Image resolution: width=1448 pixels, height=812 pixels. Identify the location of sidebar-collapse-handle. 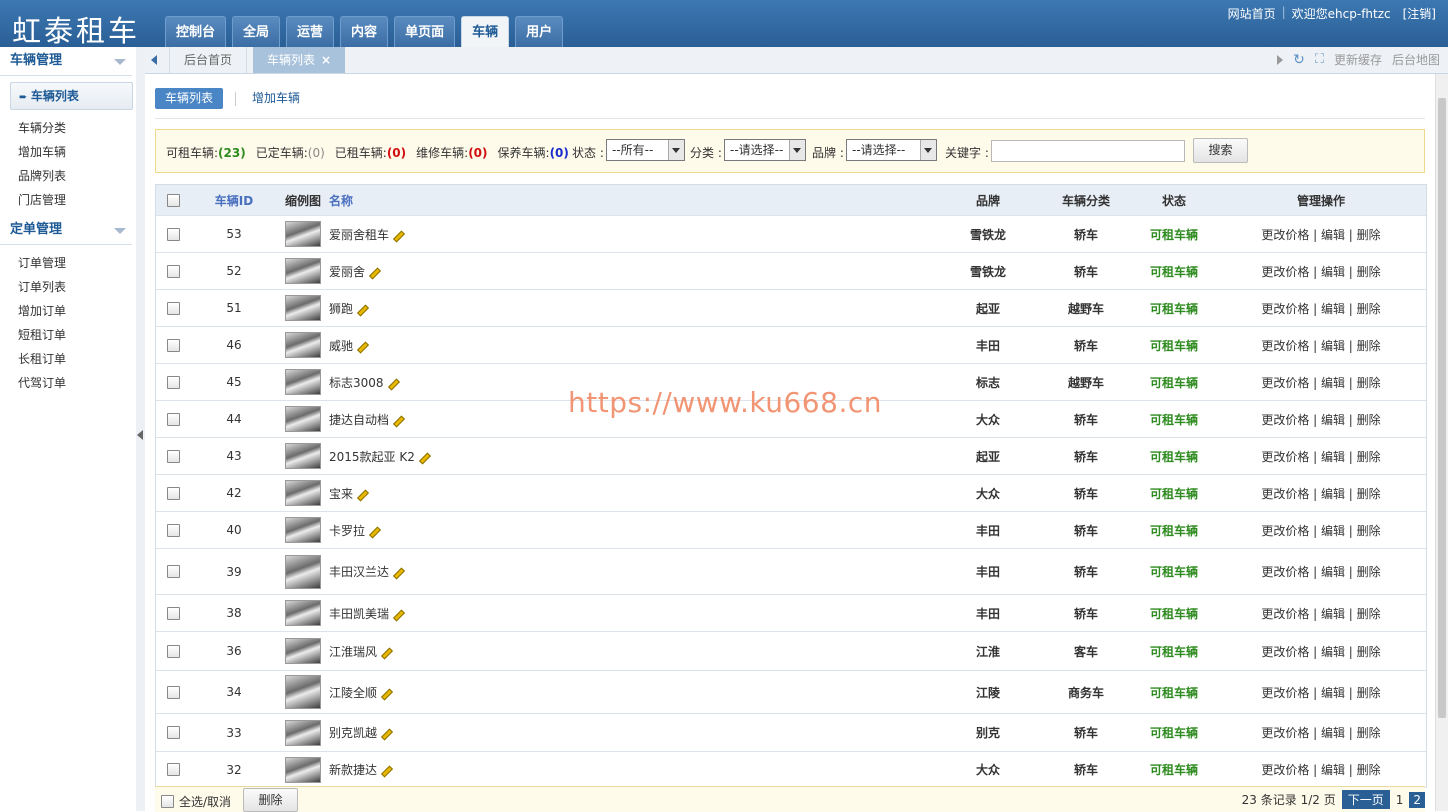
(140, 429).